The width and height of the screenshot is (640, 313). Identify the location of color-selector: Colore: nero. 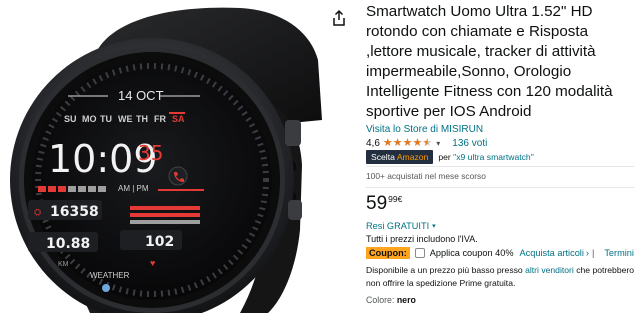
(391, 300).